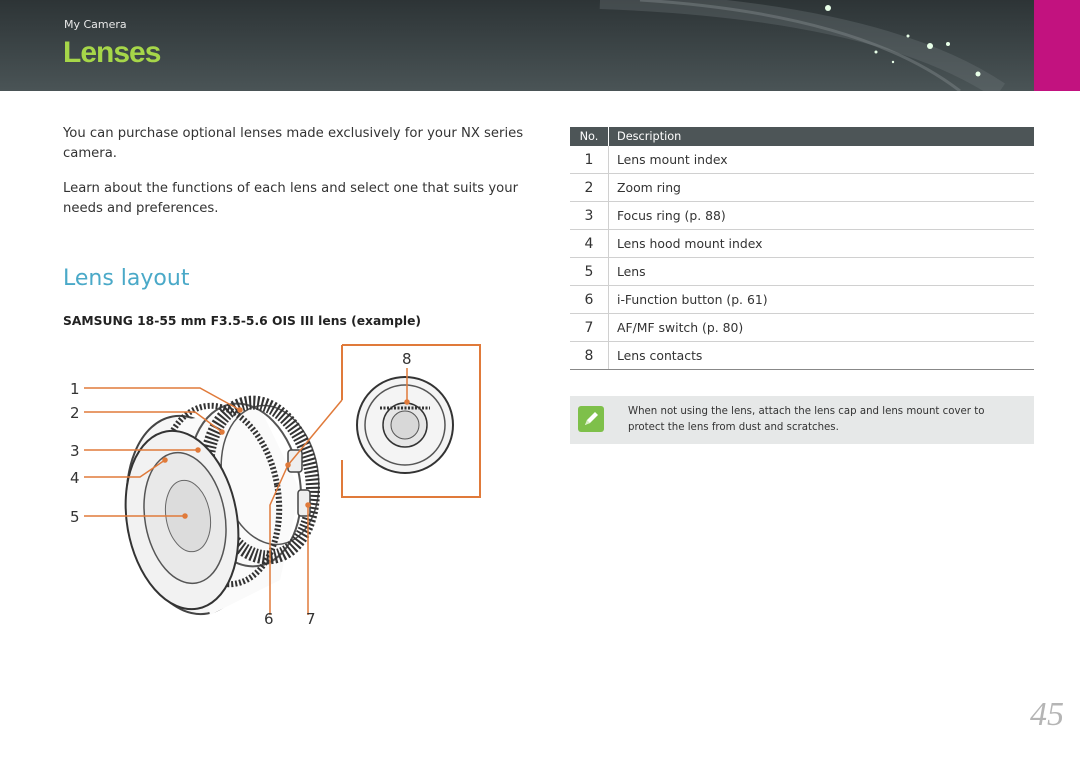 Image resolution: width=1080 pixels, height=765 pixels. I want to click on column-header-description: Description, so click(821, 136).